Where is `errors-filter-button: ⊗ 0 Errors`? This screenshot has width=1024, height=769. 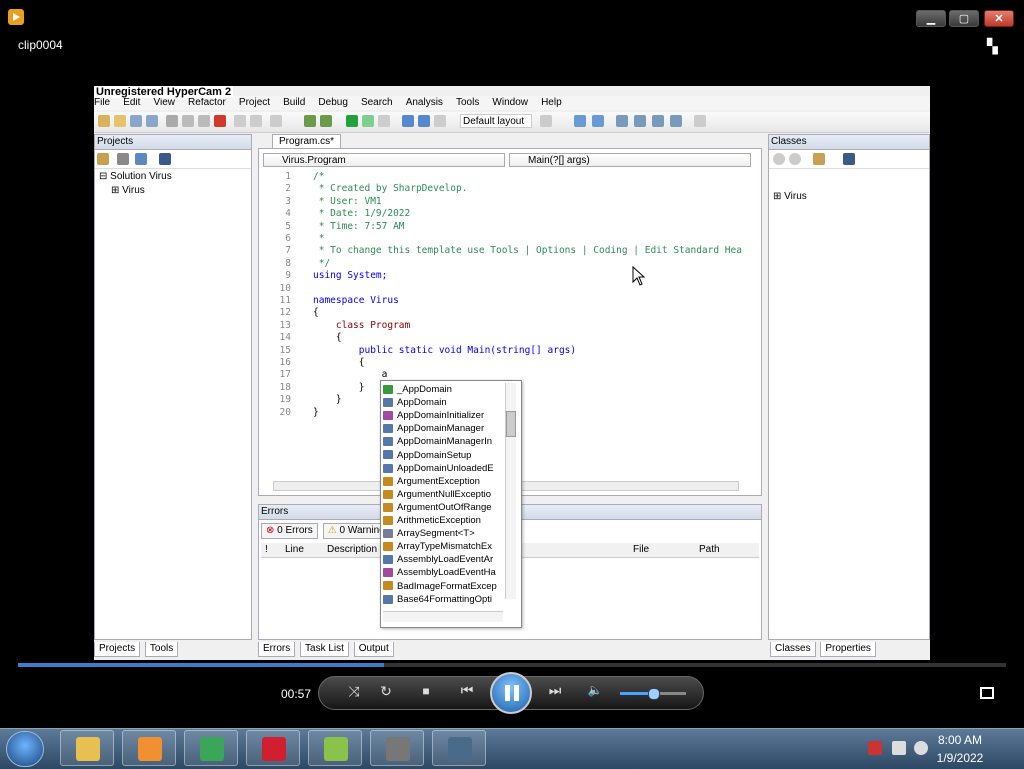 errors-filter-button: ⊗ 0 Errors is located at coordinates (289, 531).